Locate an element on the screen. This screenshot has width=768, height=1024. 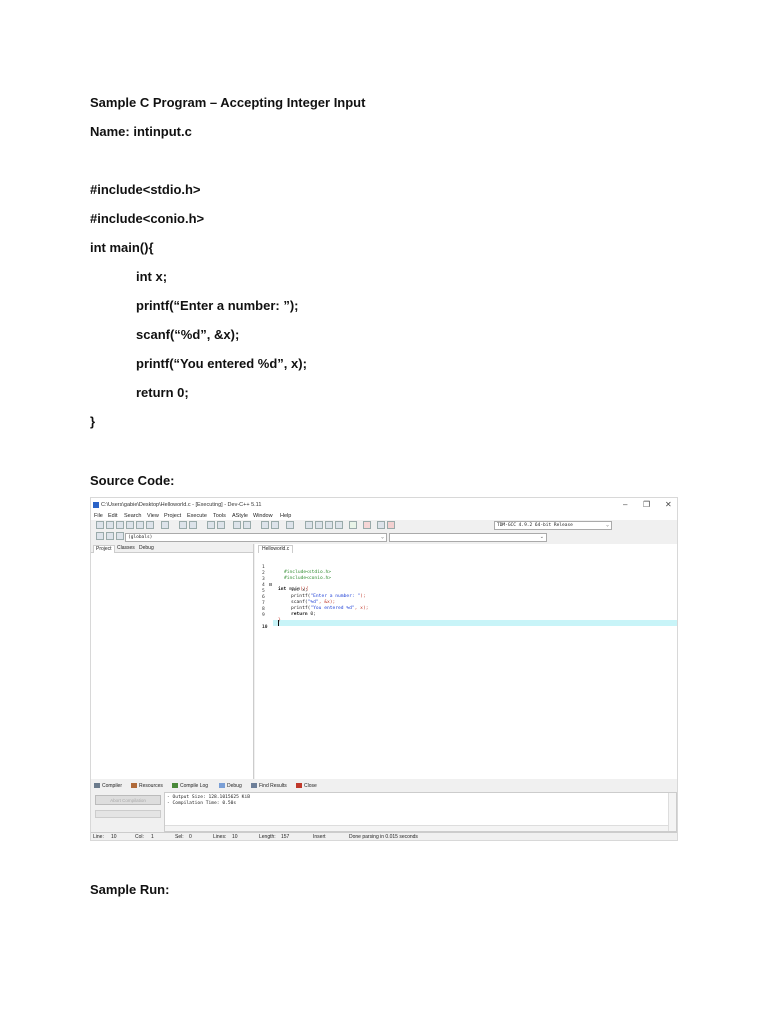
menu-view: View is located at coordinates (153, 516).